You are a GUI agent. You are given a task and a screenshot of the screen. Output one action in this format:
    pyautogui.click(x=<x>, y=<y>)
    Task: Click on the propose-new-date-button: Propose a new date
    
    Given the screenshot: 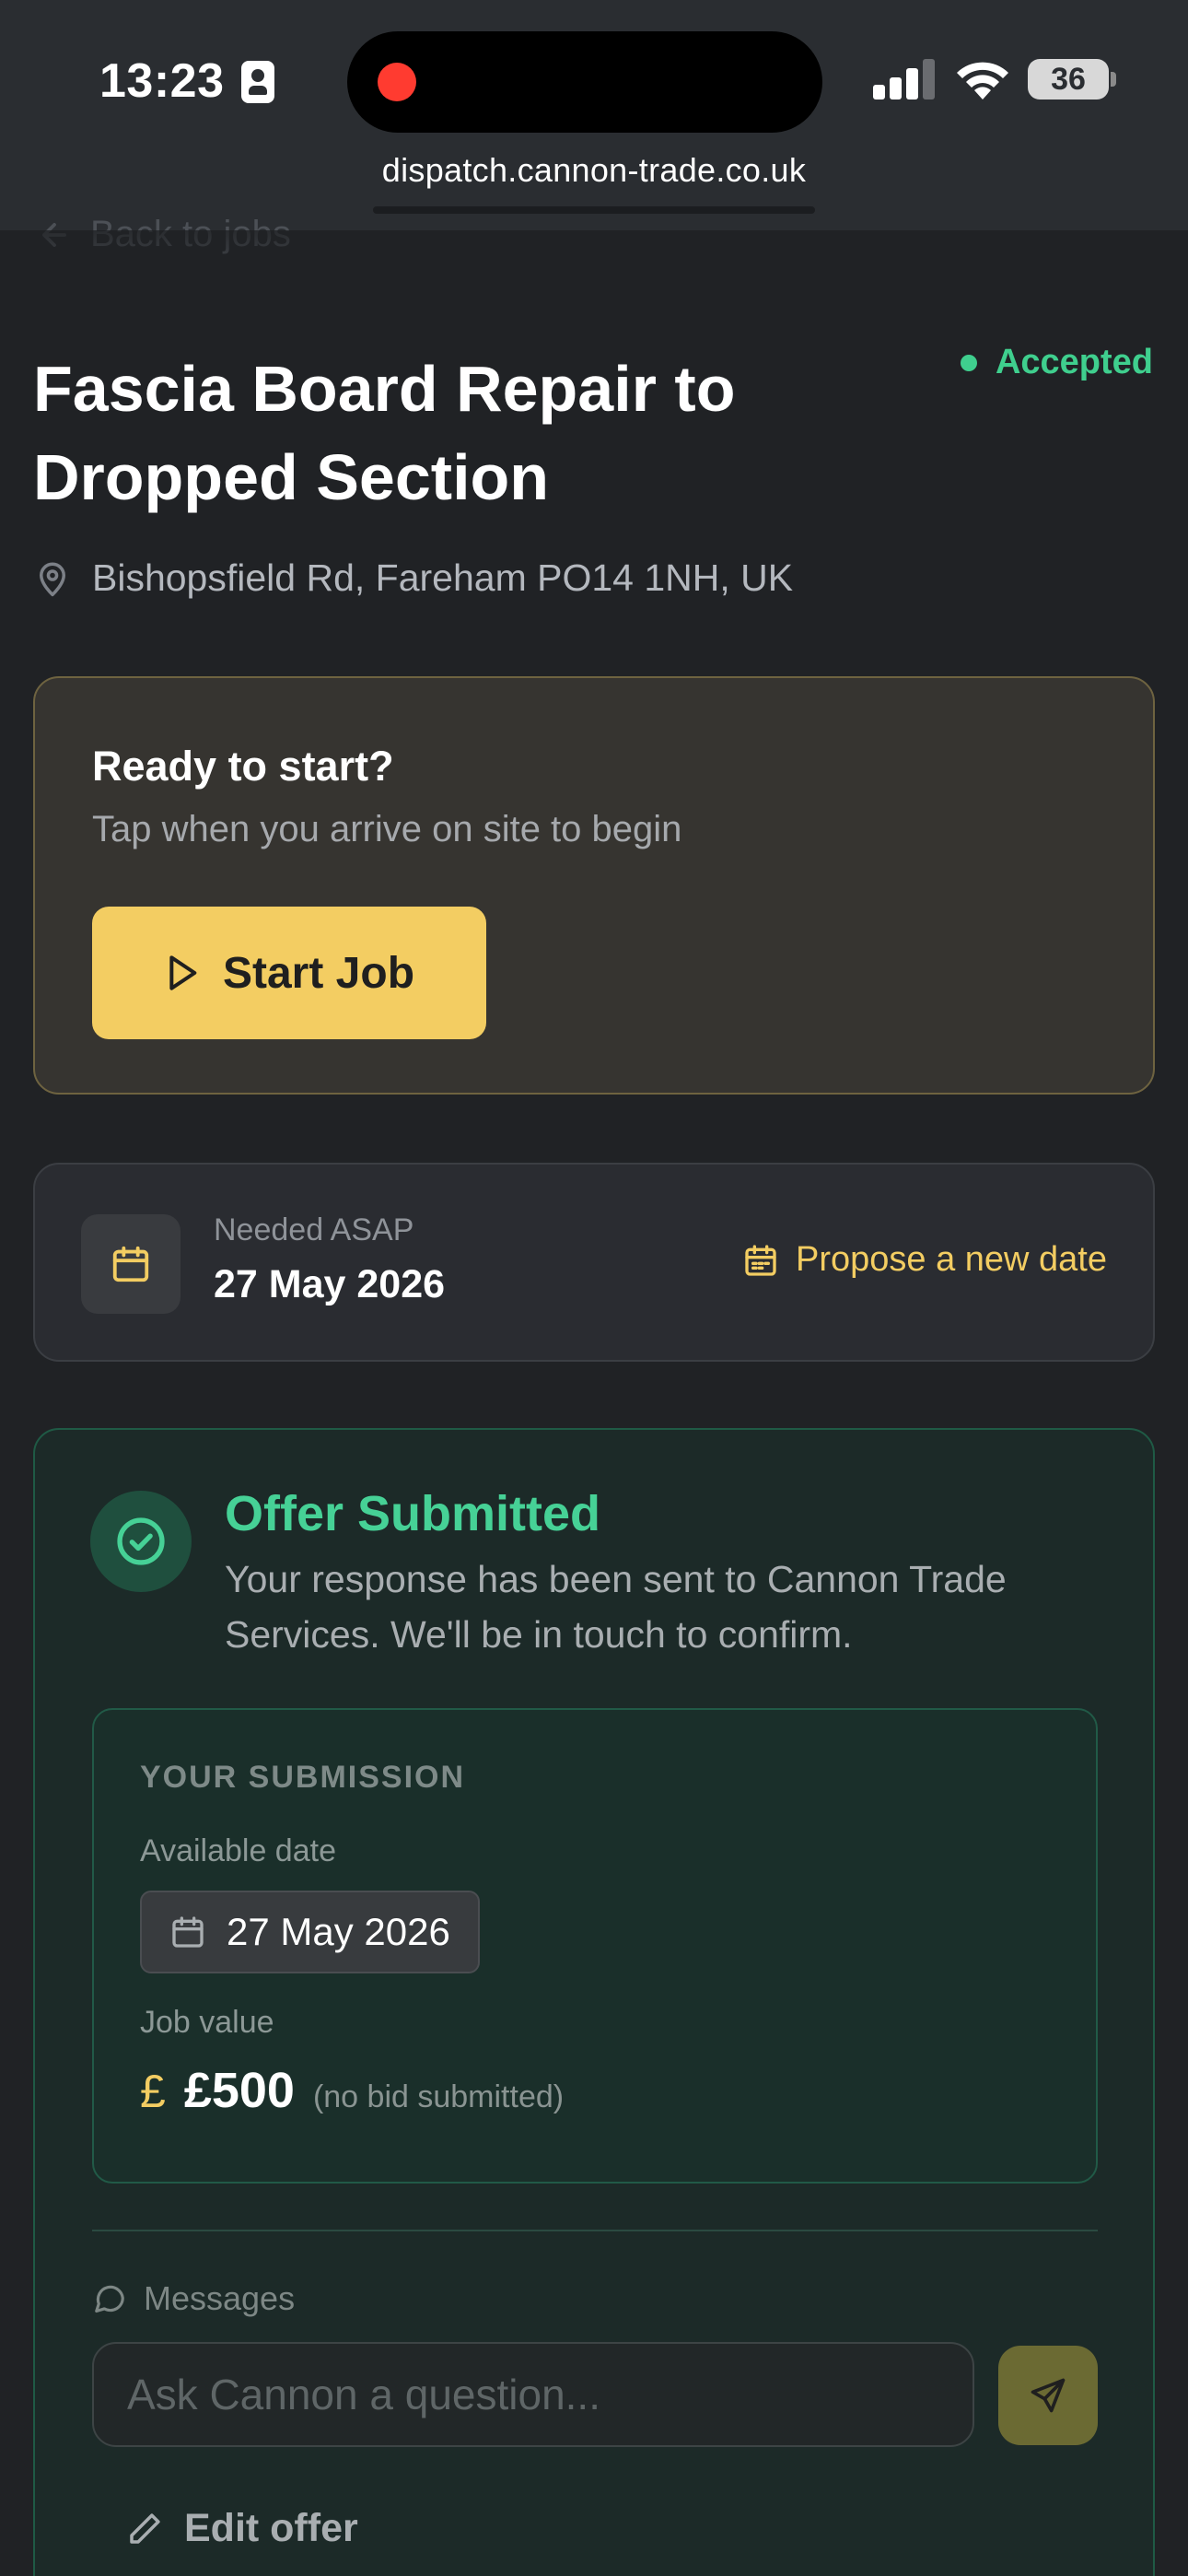 What is the action you would take?
    pyautogui.click(x=924, y=1260)
    